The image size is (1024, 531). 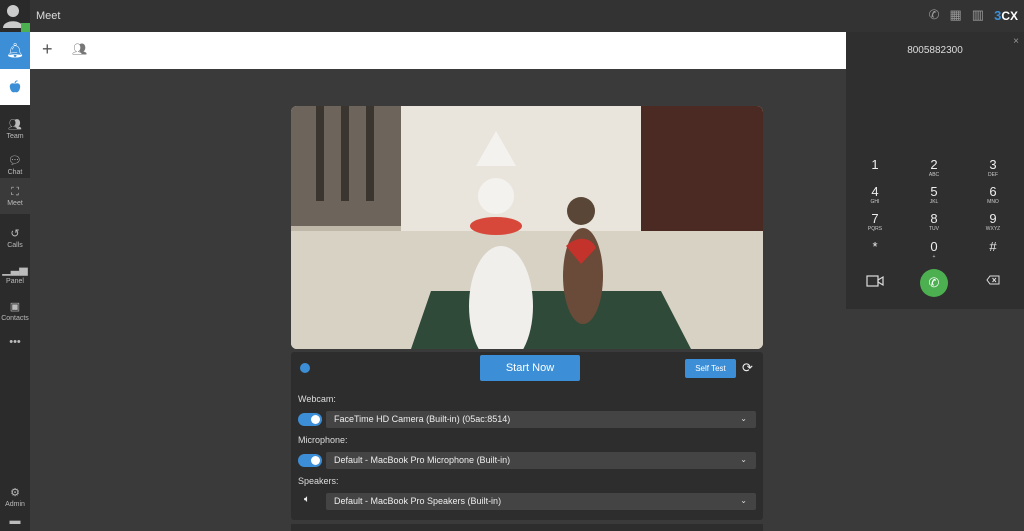 What do you see at coordinates (935, 50) in the screenshot?
I see `dialer-number-display: 8005882300` at bounding box center [935, 50].